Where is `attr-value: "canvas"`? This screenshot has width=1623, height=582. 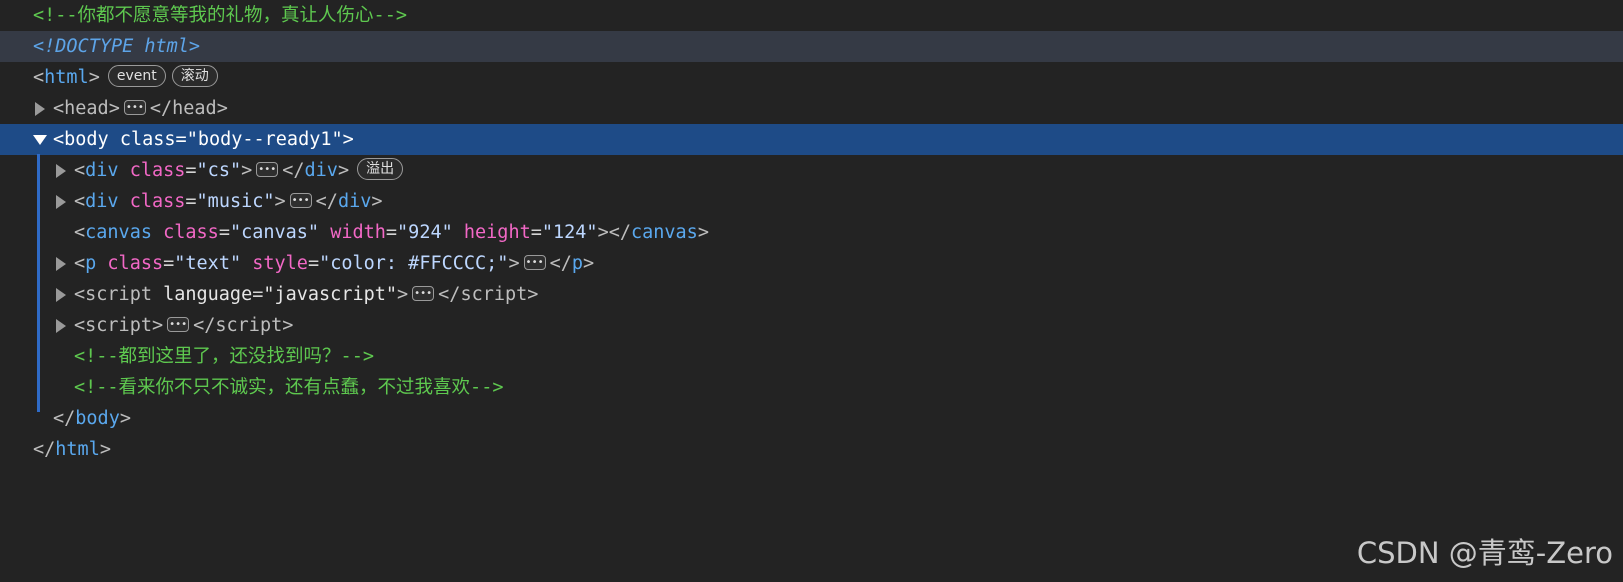
attr-value: "canvas" is located at coordinates (274, 232).